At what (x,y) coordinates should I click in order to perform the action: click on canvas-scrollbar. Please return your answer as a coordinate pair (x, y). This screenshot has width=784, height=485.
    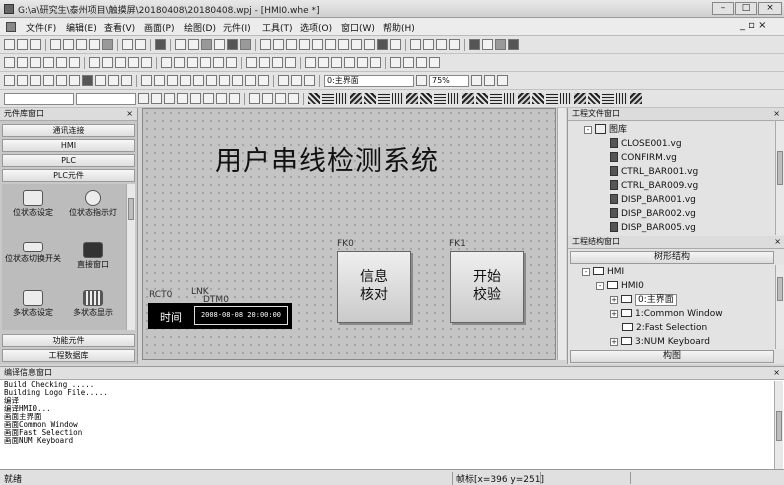
    Looking at the image, I should click on (561, 234).